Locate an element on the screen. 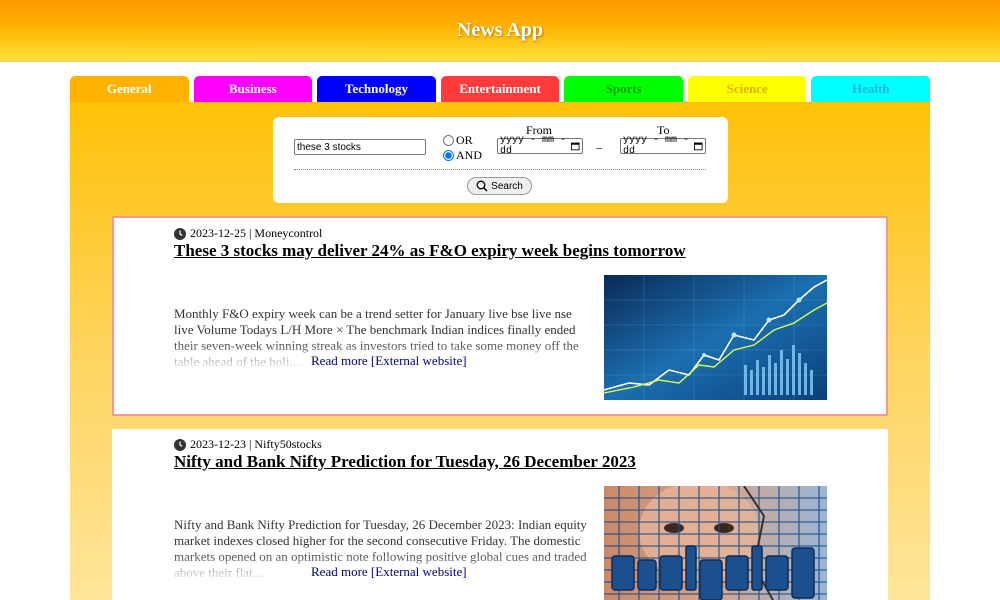 The image size is (1000, 600). tab-label: Health is located at coordinates (870, 88).